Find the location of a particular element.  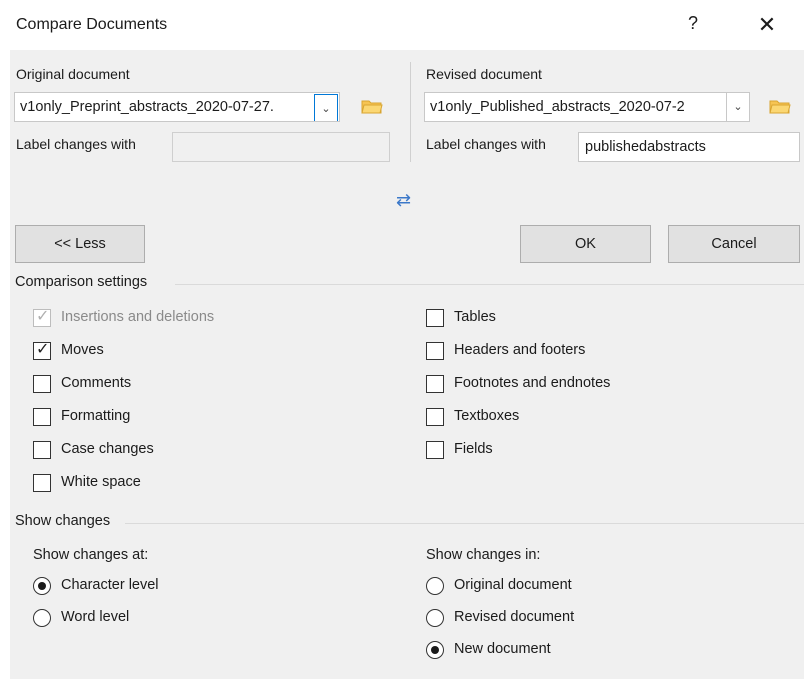

vertical-divider is located at coordinates (410, 112).